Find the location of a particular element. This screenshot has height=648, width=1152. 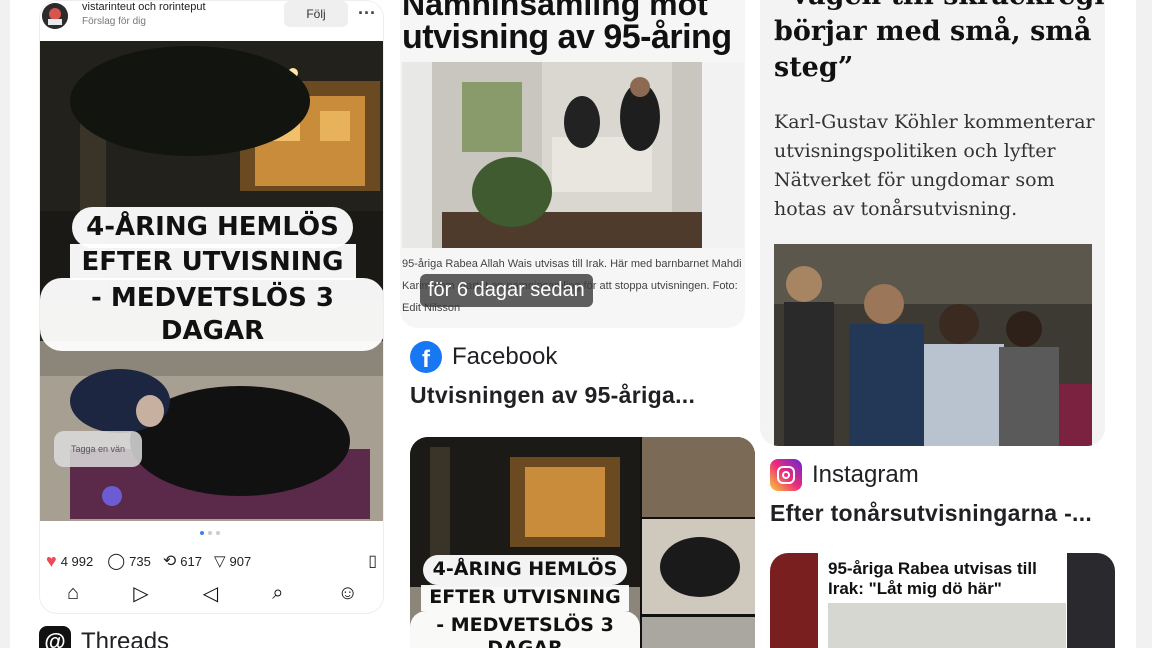

card-left-strip is located at coordinates (794, 600).